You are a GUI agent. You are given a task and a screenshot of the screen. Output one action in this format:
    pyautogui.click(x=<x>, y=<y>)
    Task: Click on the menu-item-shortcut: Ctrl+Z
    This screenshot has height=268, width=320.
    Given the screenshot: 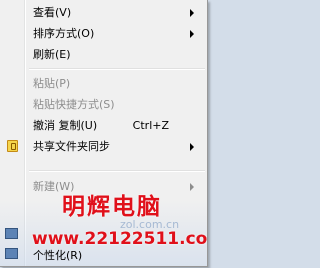 What is the action you would take?
    pyautogui.click(x=150, y=125)
    